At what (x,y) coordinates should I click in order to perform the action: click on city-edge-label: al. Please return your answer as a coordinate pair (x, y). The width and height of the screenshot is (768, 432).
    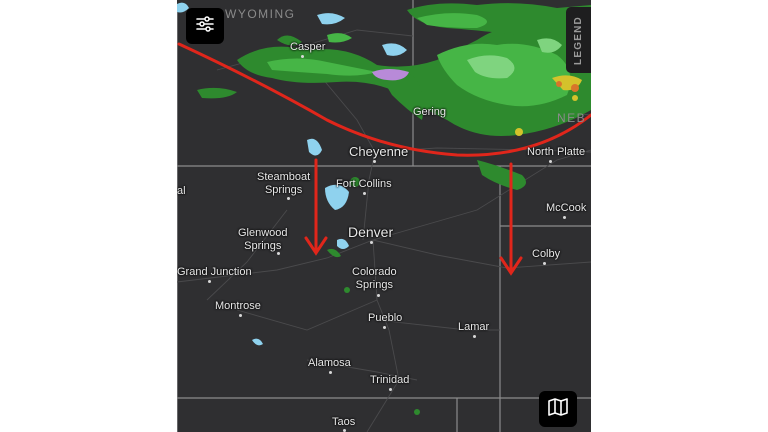
    Looking at the image, I should click on (181, 191).